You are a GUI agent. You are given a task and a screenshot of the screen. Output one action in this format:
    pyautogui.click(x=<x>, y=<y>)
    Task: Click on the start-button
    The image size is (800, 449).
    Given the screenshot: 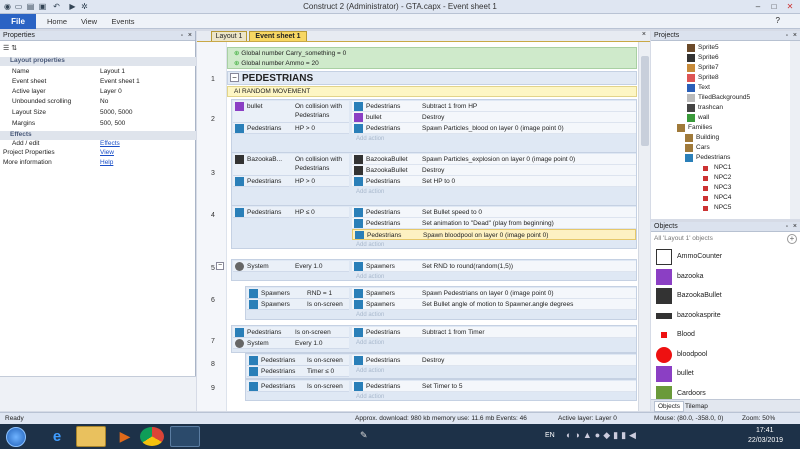 What is the action you would take?
    pyautogui.click(x=16, y=437)
    